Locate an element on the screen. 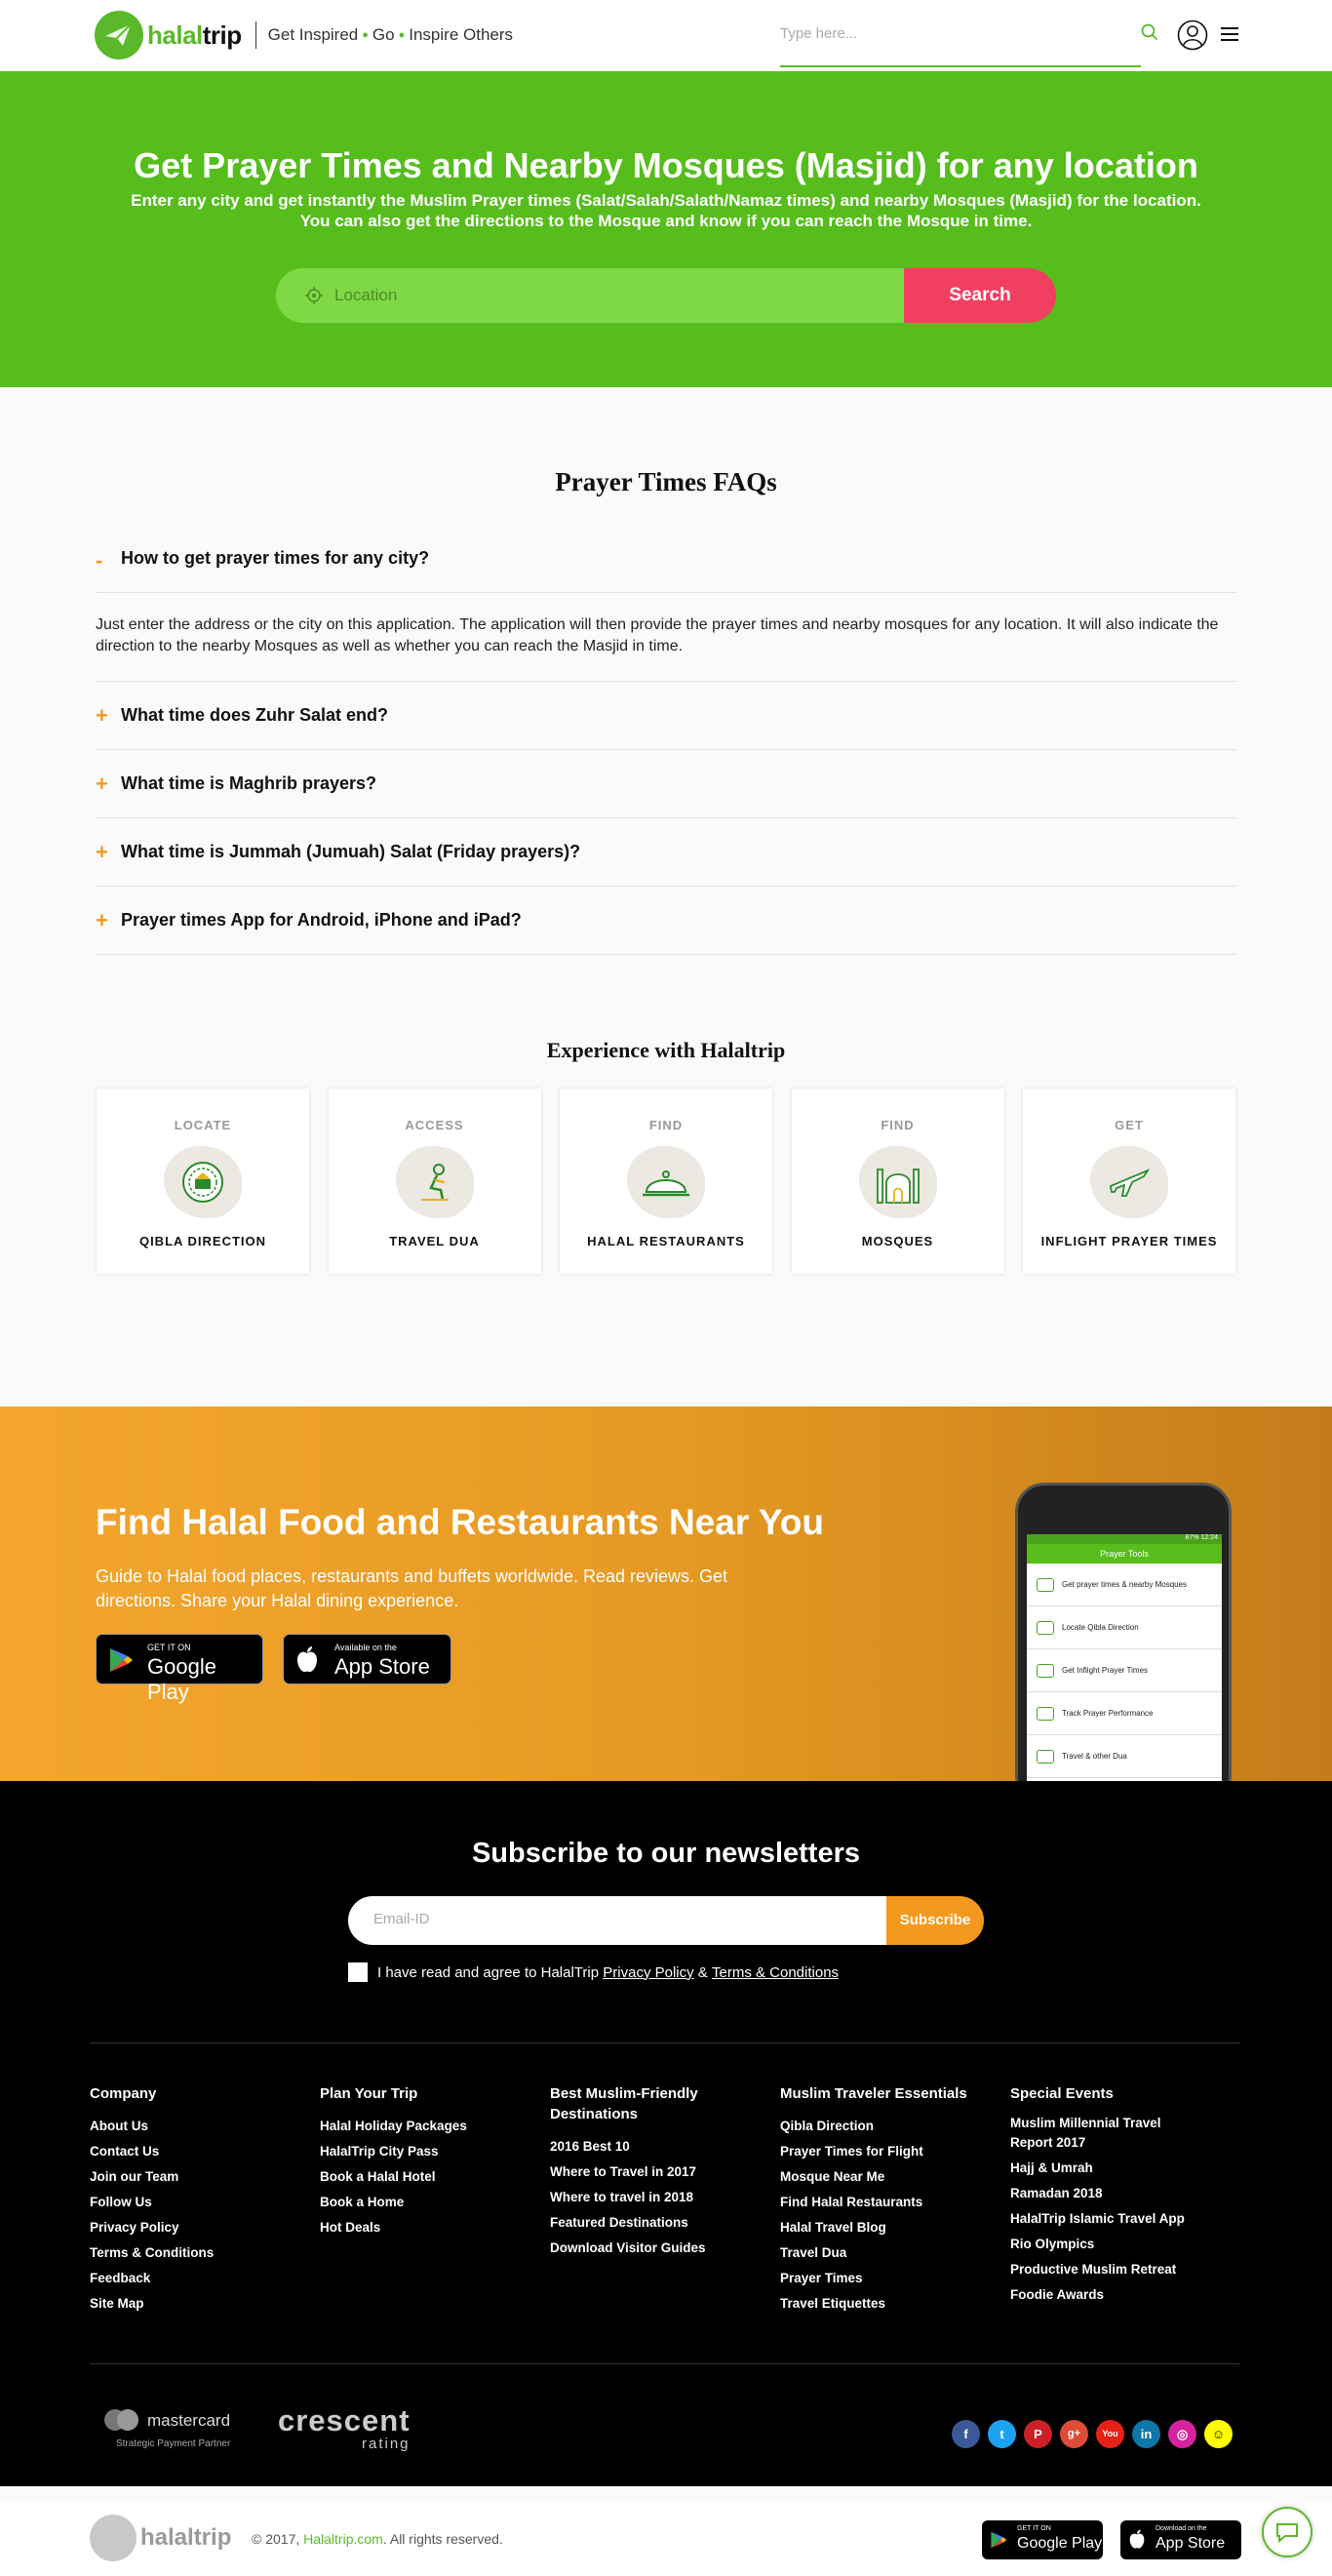 The height and width of the screenshot is (2576, 1332). faq-item-1: - How to get prayer times for any city? is located at coordinates (666, 570).